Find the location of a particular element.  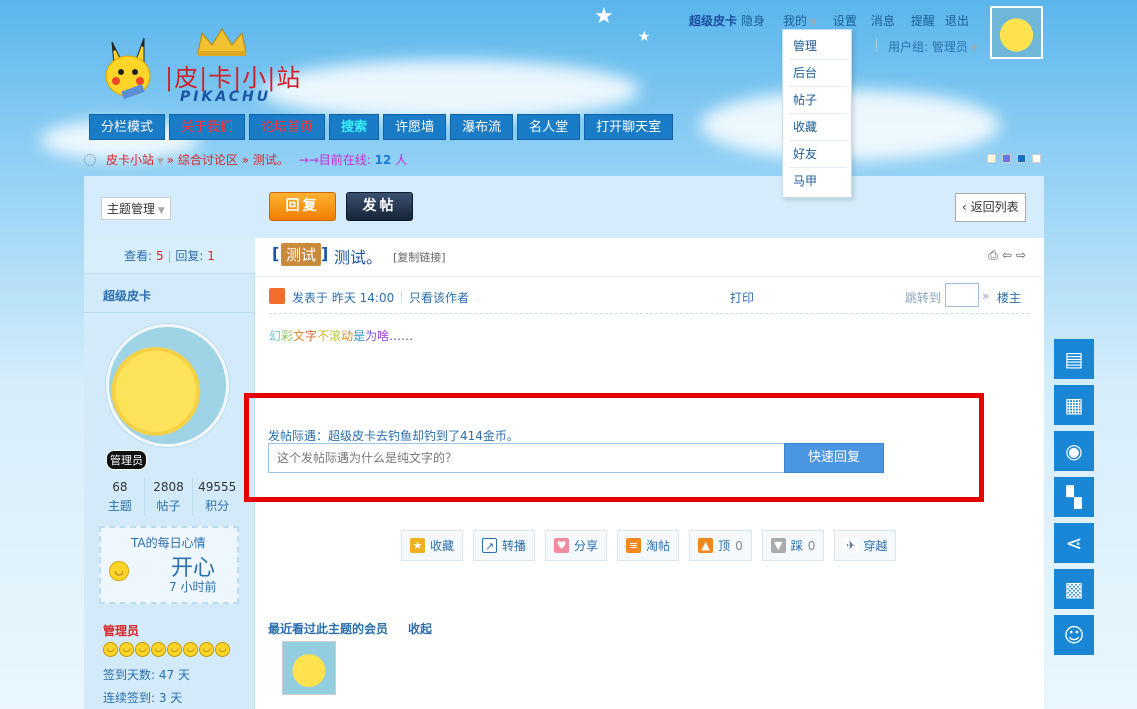

divider is located at coordinates (169, 312).